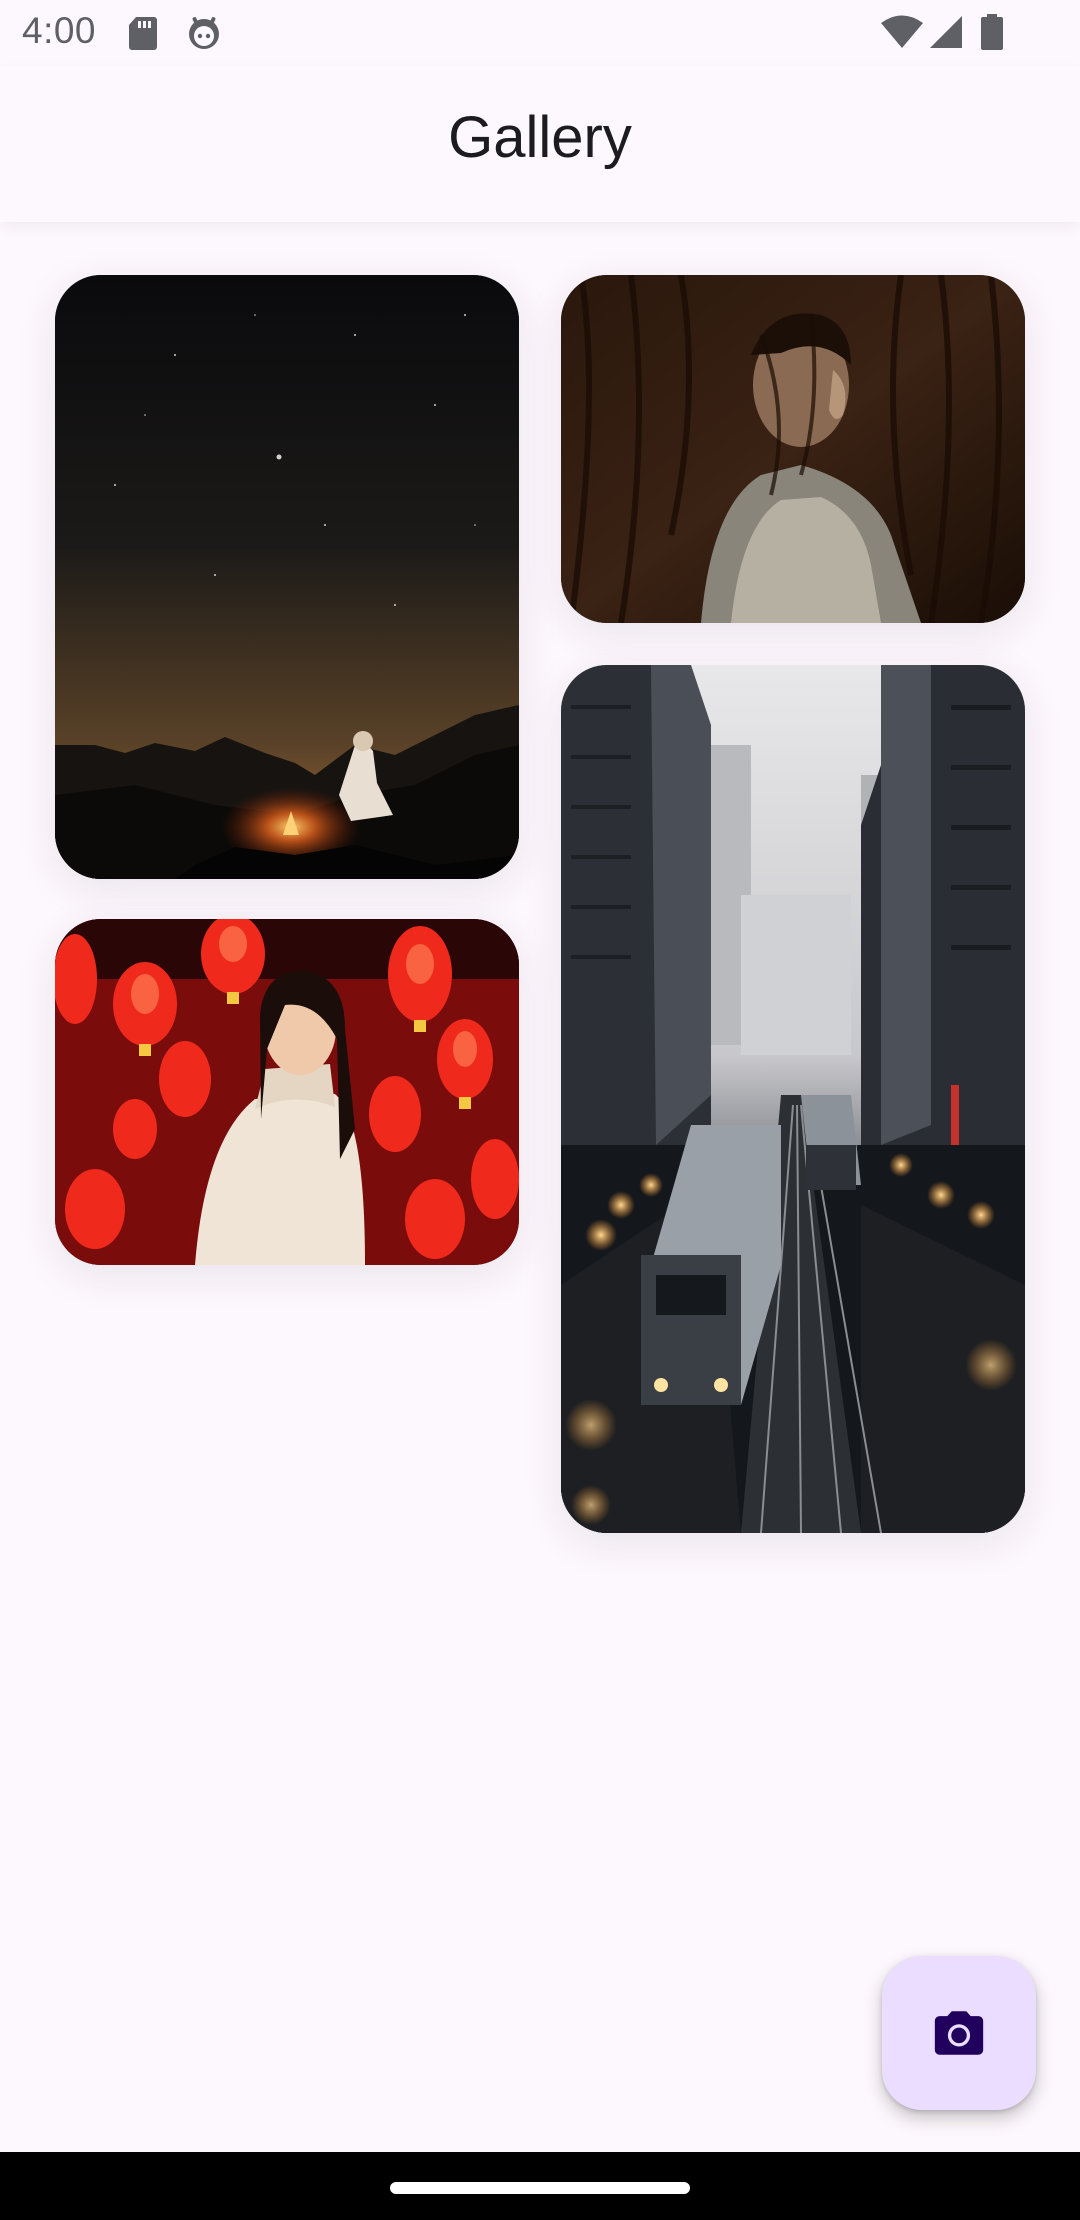 Image resolution: width=1080 pixels, height=2220 pixels. I want to click on night-sky-image, so click(287, 577).